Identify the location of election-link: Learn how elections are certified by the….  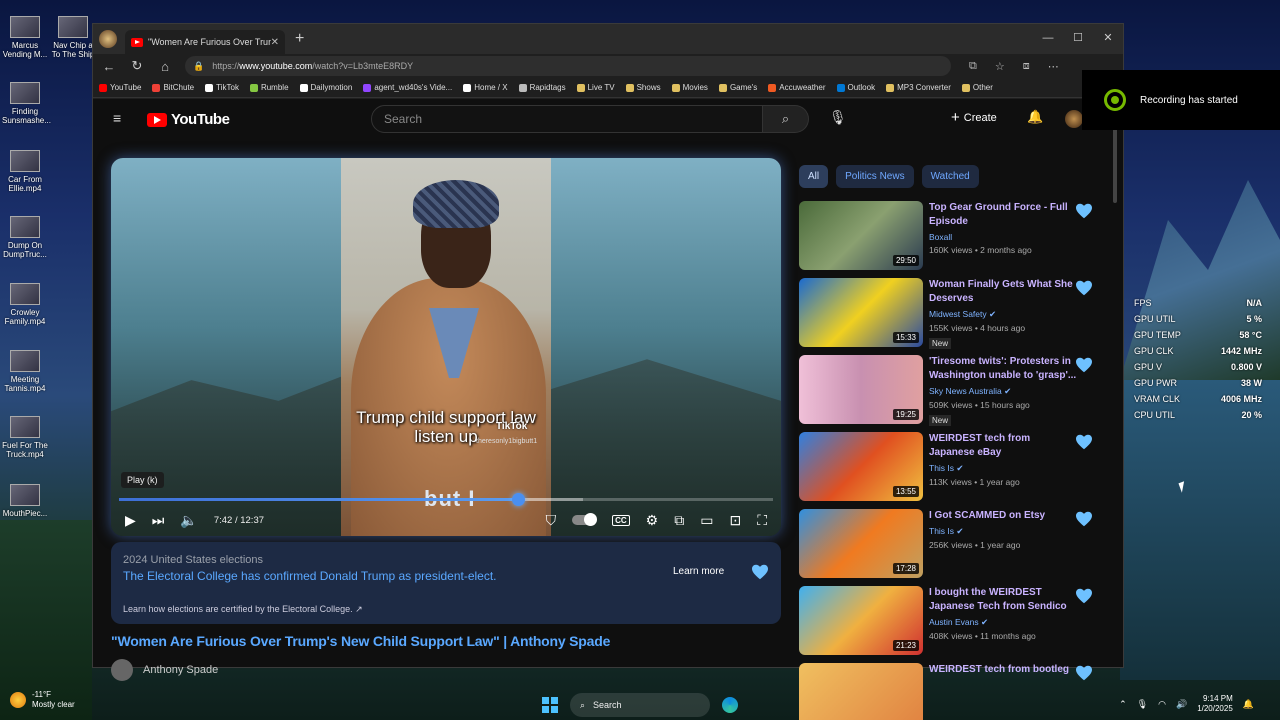
(243, 609).